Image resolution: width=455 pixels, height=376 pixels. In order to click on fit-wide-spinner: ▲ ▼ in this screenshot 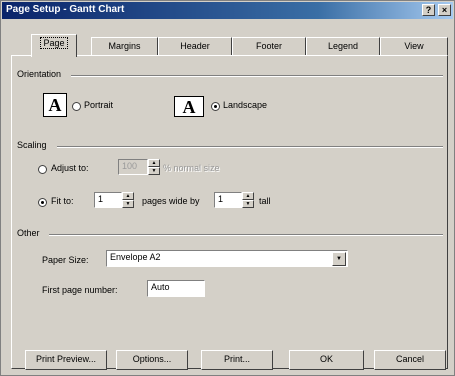, I will do `click(128, 200)`.